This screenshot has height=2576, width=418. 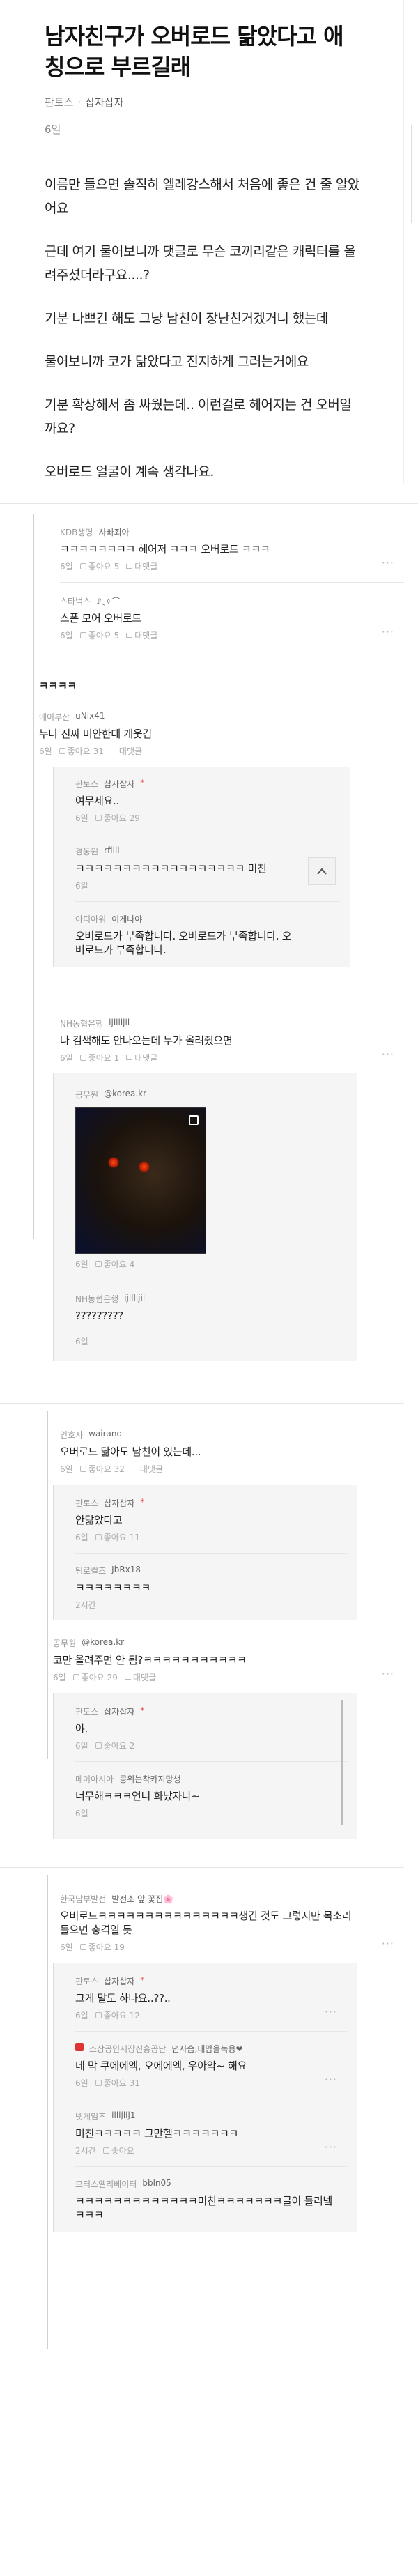 I want to click on comment-org: 공무원, so click(x=65, y=1643).